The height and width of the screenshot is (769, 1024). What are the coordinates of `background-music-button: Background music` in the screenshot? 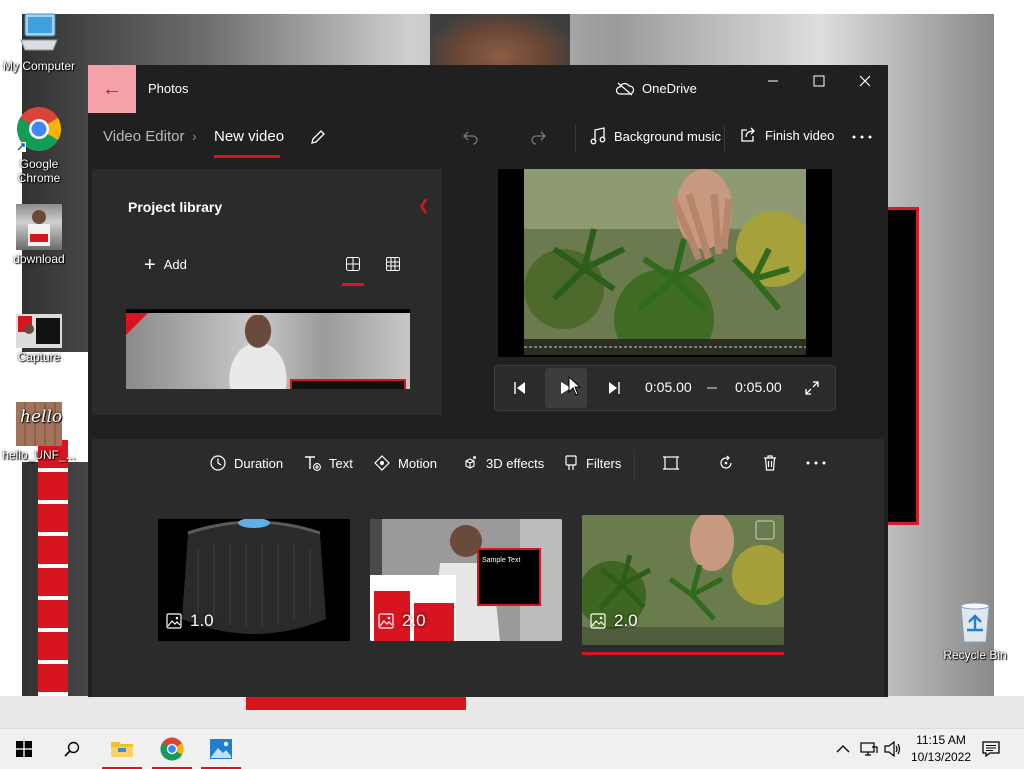 It's located at (655, 136).